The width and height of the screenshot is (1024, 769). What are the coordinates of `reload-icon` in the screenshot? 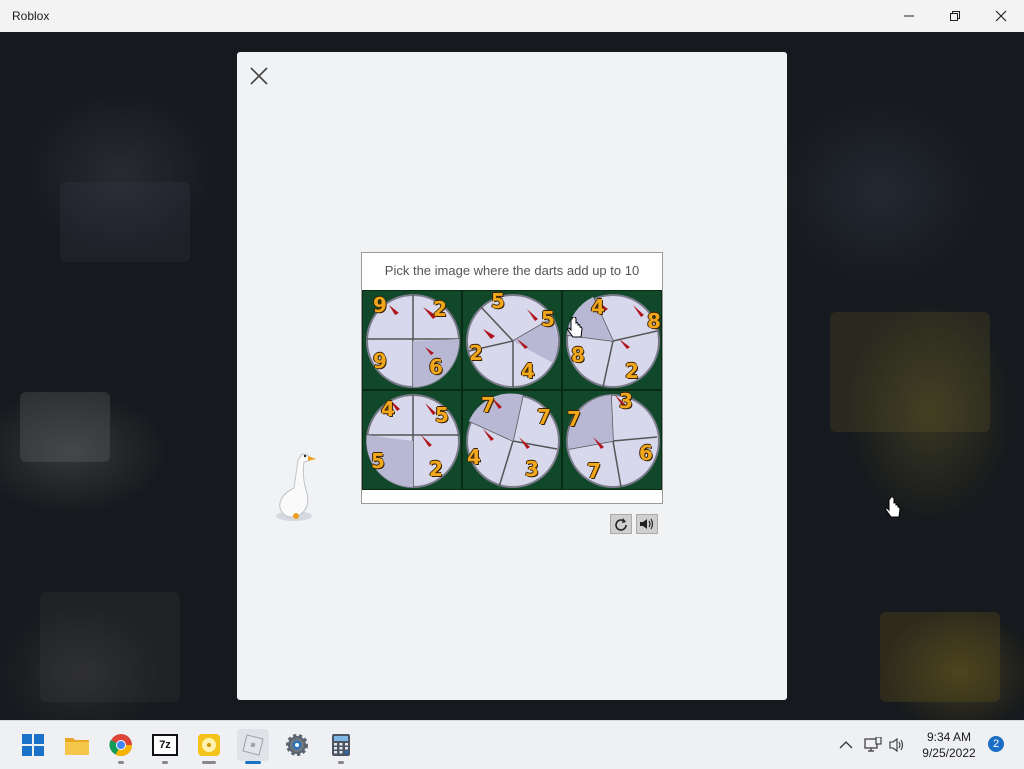 It's located at (621, 524).